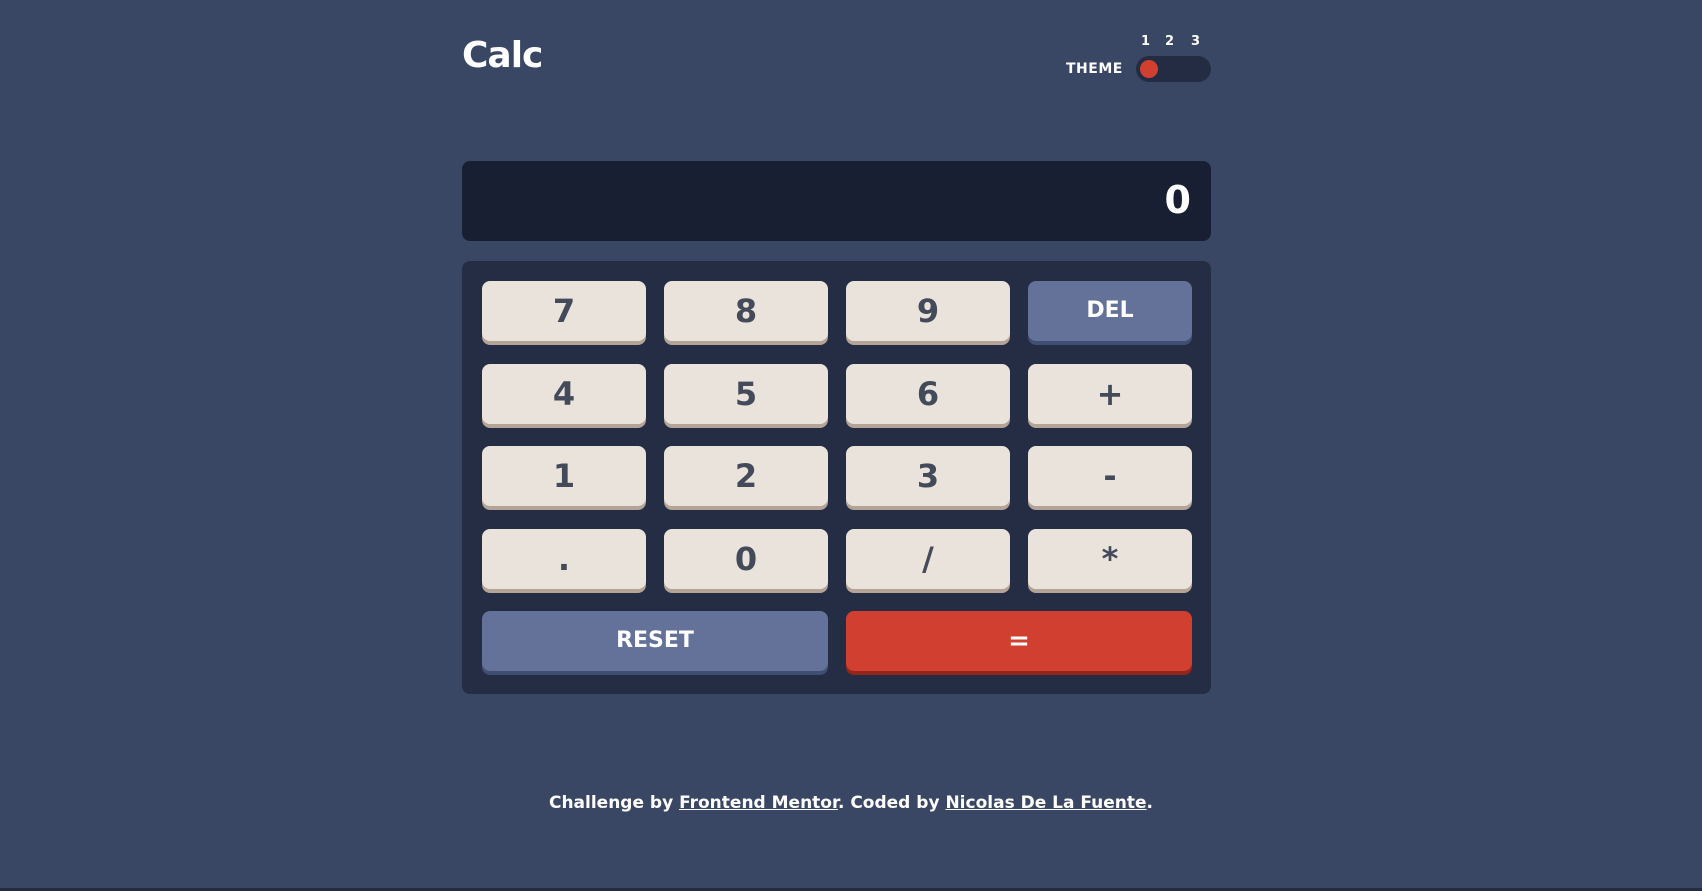 The image size is (1702, 891). I want to click on reset-button: RESET, so click(655, 641).